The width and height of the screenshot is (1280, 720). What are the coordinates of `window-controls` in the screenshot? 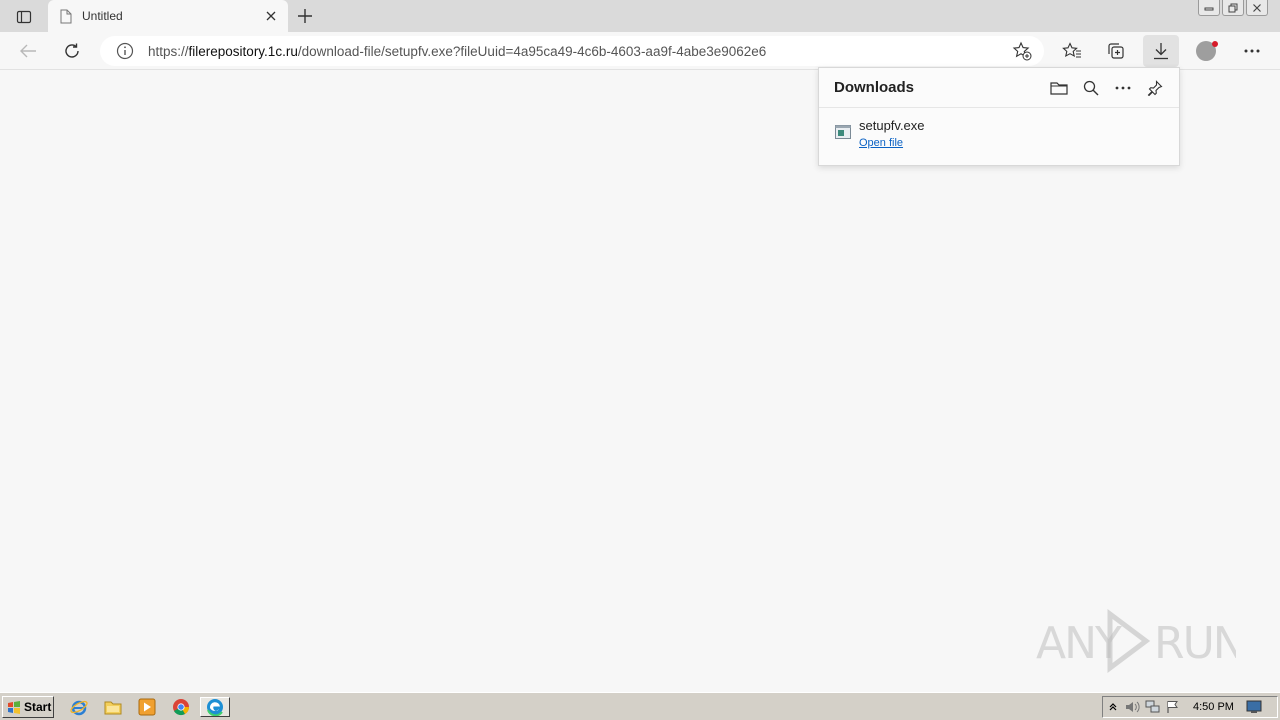 It's located at (1233, 9).